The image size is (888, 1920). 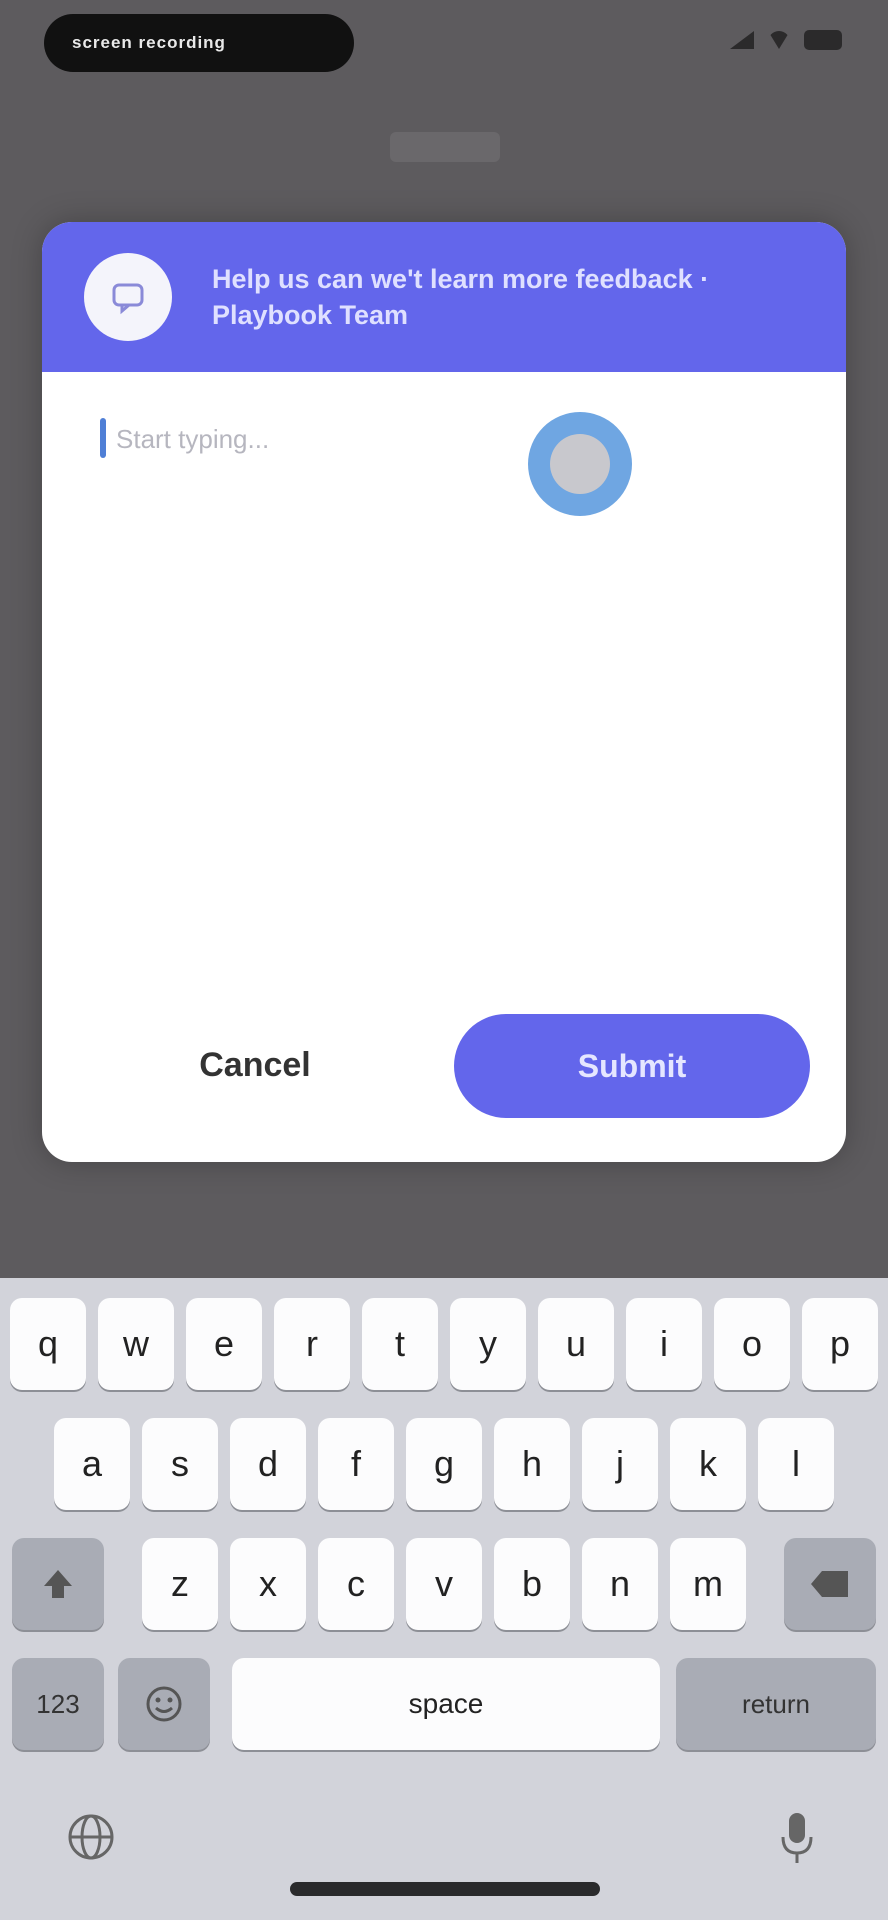 I want to click on background-title, so click(x=445, y=147).